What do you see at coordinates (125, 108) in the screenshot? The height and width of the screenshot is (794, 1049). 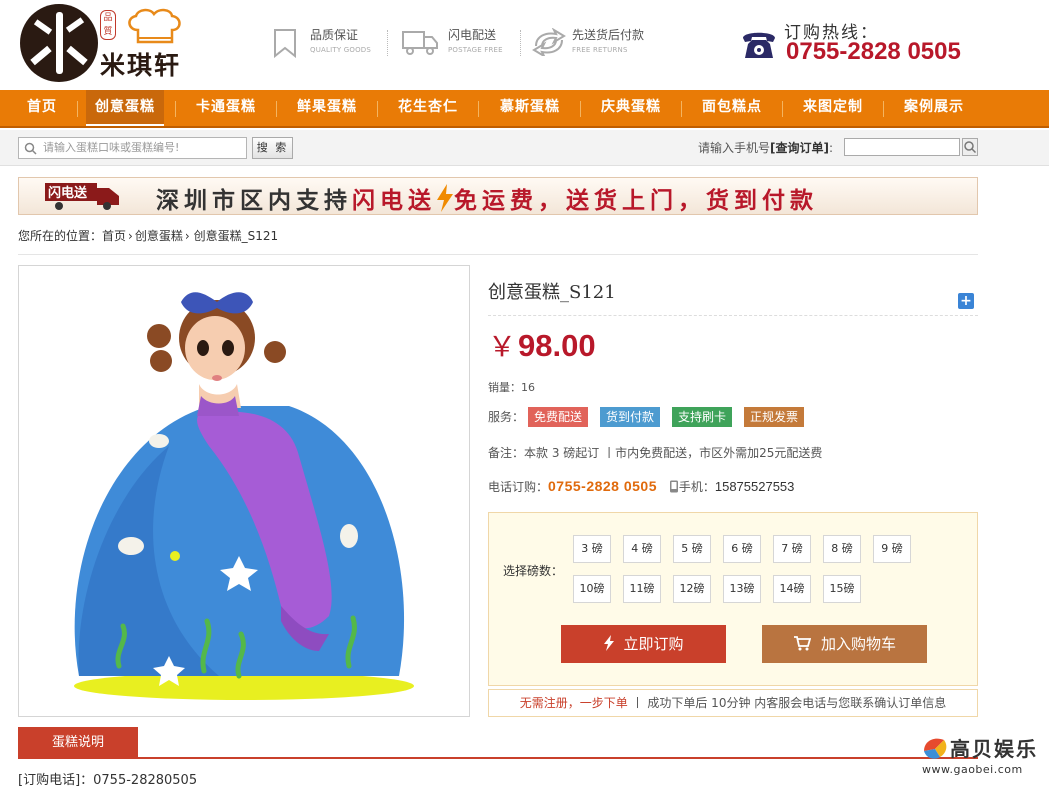 I see `nav-item-creative-cake: 创意蛋糕` at bounding box center [125, 108].